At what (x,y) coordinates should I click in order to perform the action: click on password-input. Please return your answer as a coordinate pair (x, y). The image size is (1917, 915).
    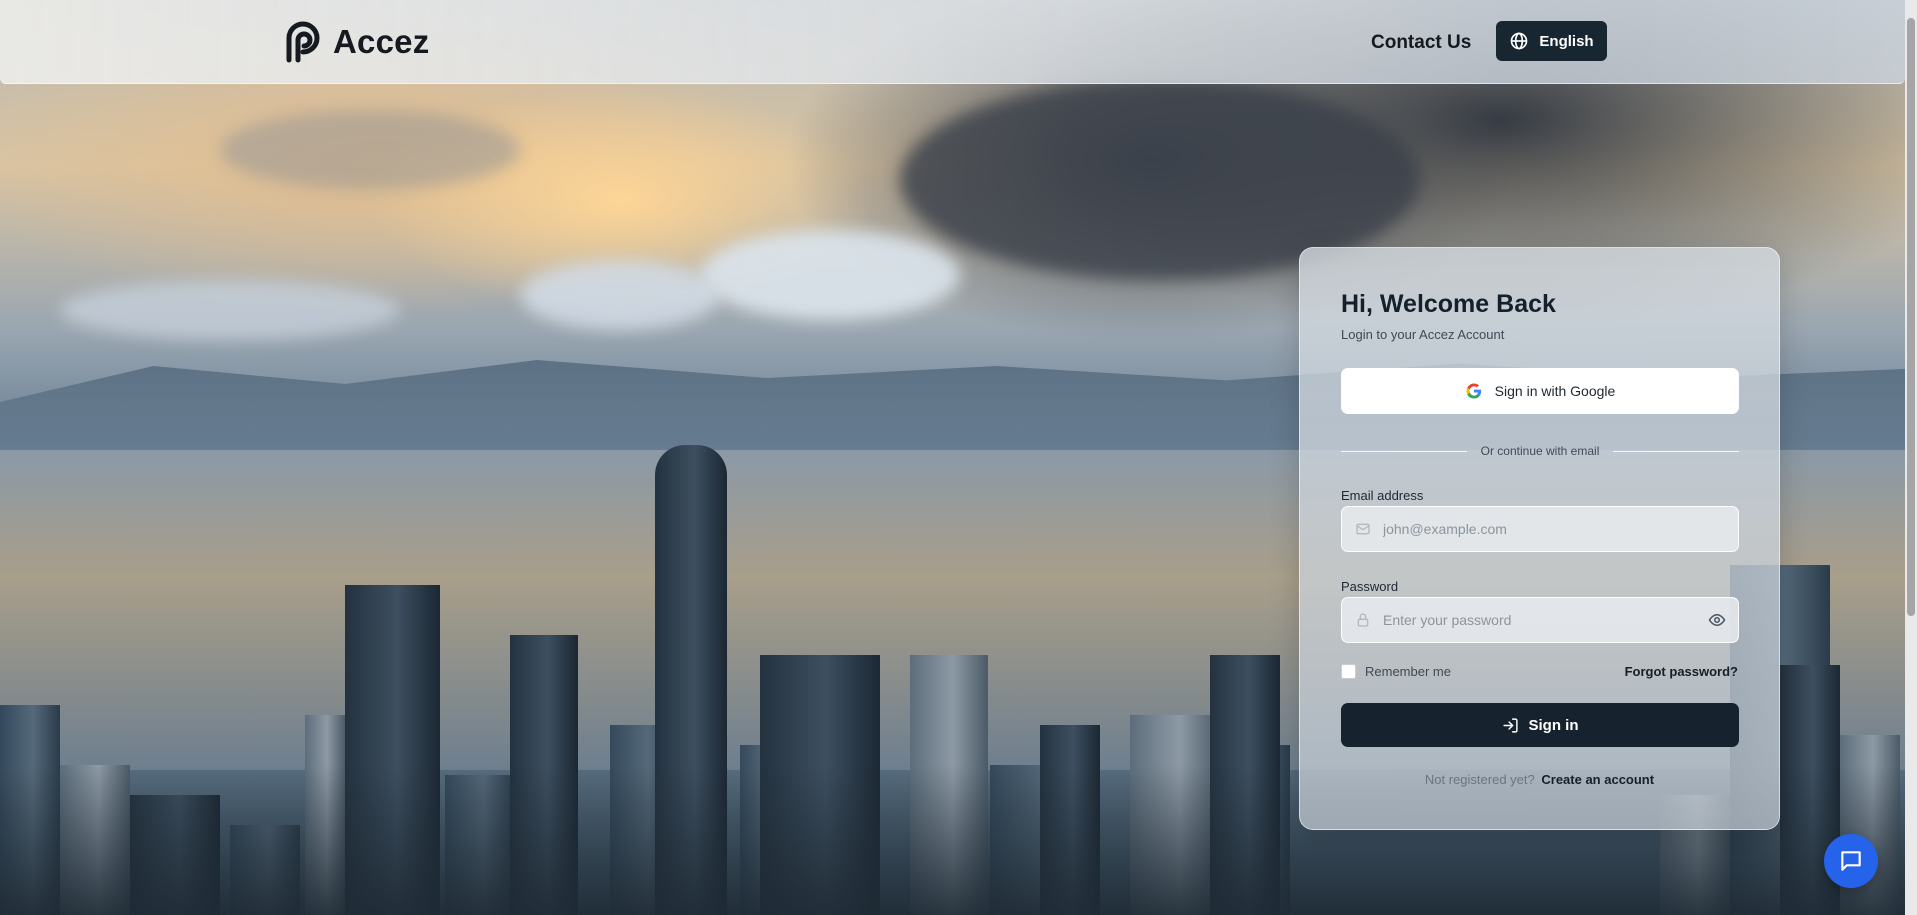
    Looking at the image, I should click on (1545, 620).